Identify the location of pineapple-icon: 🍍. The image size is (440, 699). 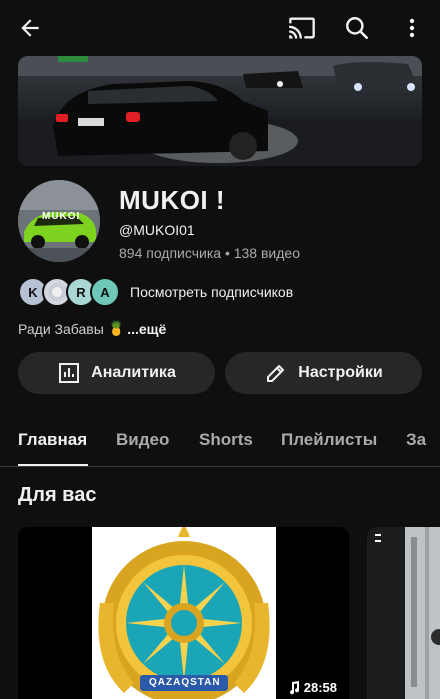
(116, 328).